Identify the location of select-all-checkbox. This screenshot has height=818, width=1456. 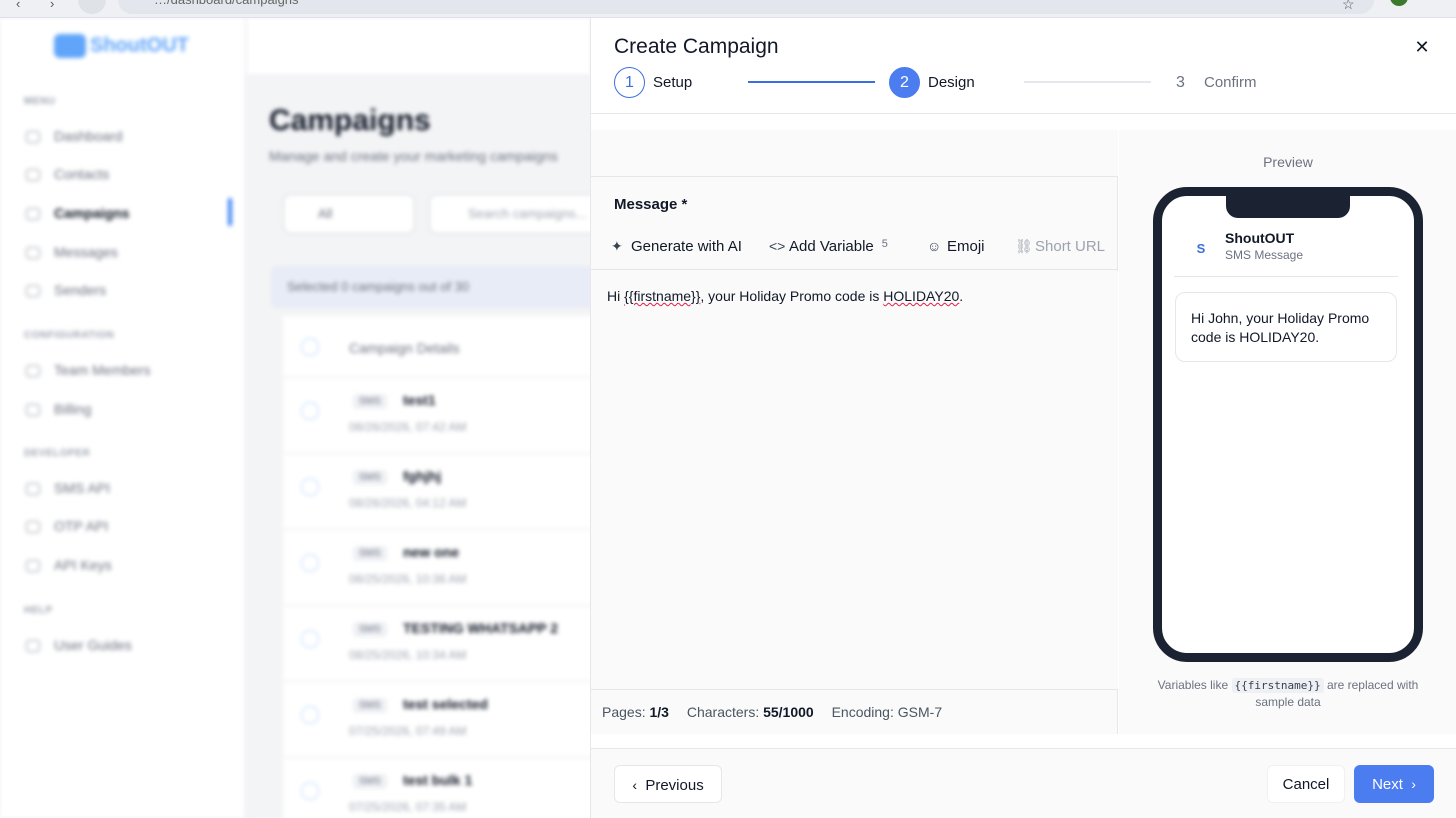
(310, 347).